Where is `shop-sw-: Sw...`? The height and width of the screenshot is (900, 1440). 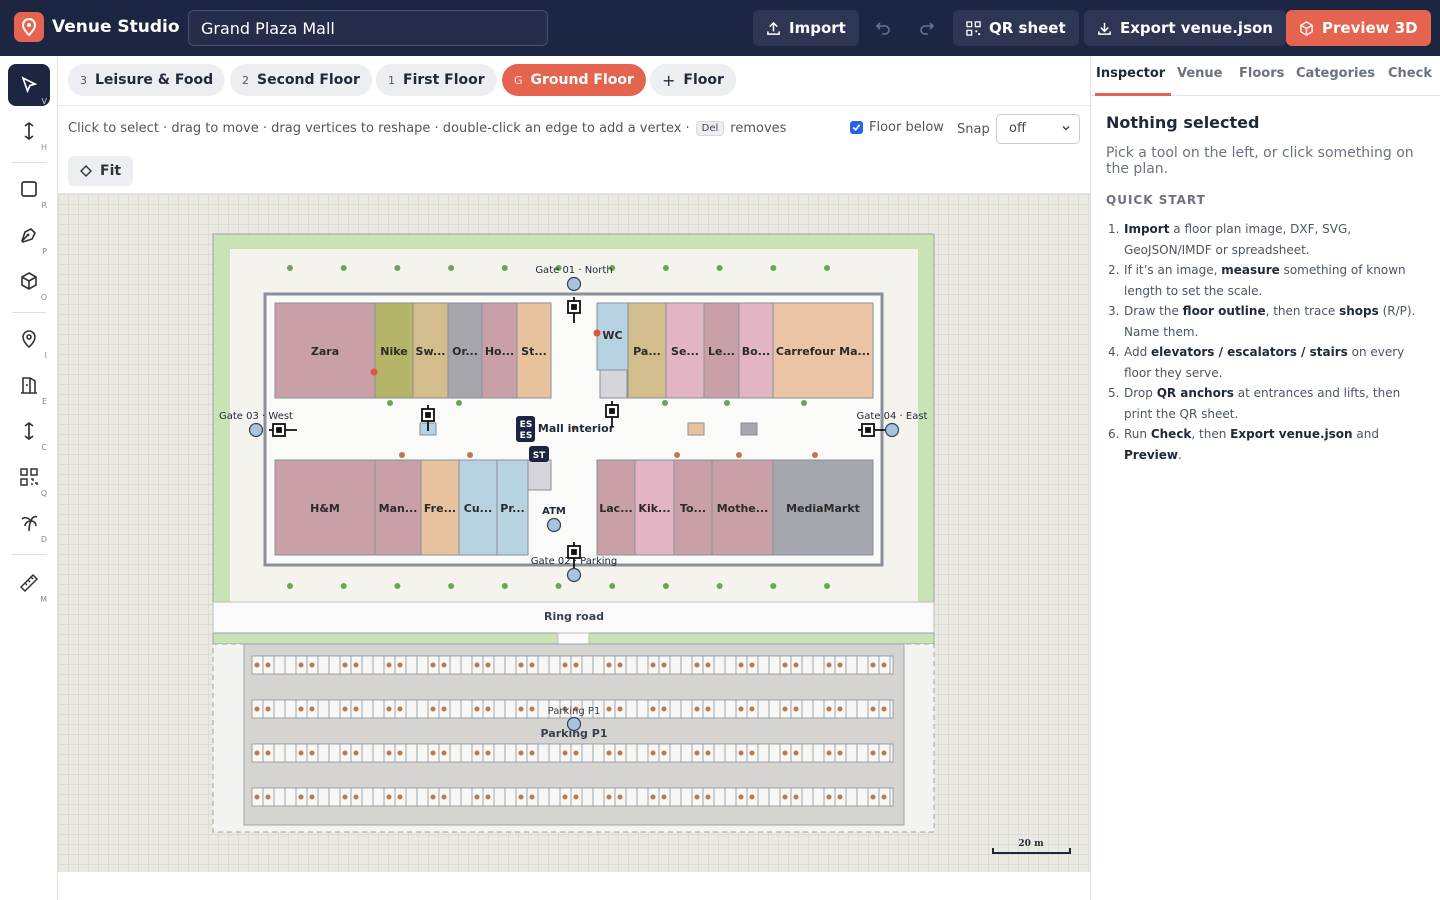
shop-sw-: Sw... is located at coordinates (430, 350).